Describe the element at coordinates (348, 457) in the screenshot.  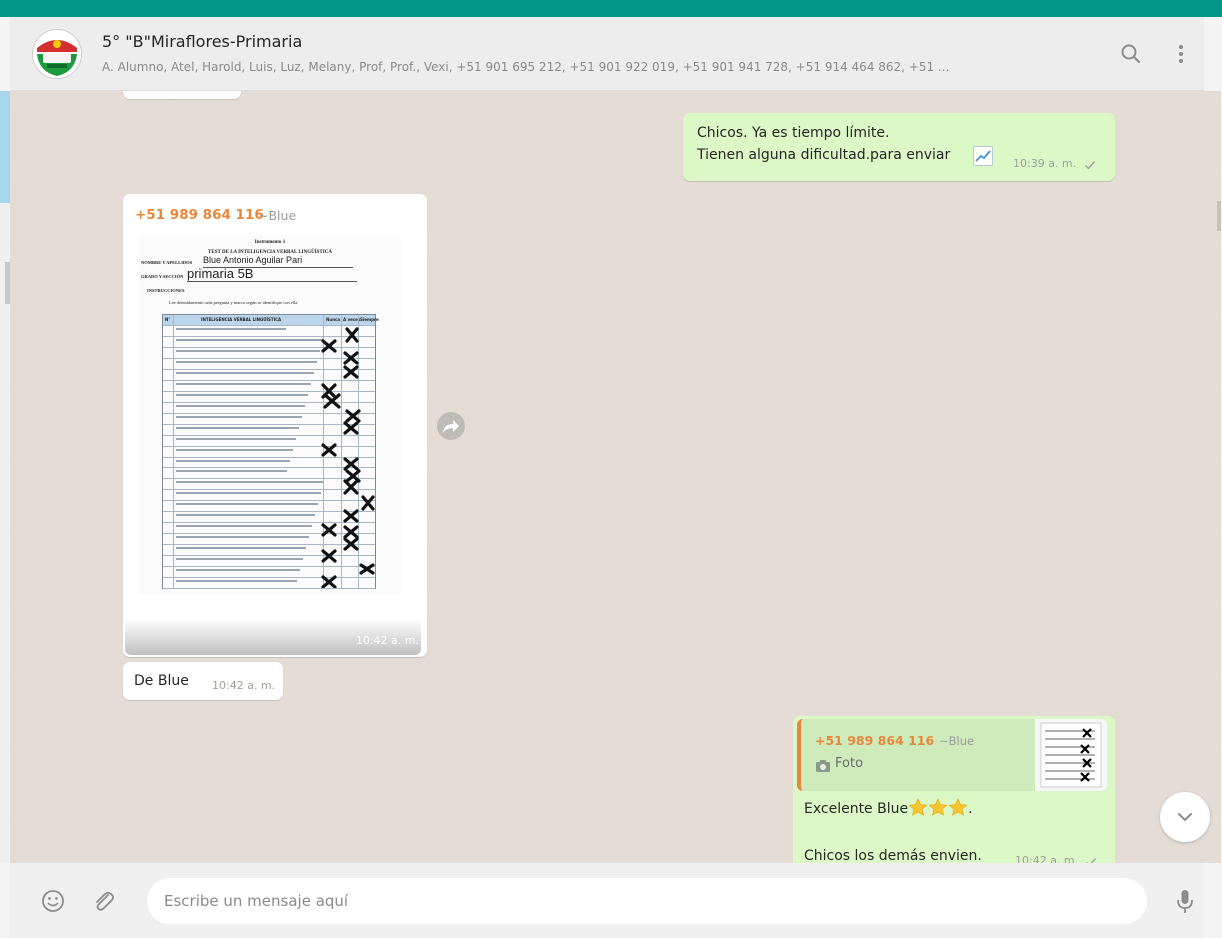
I see `handwritten-marks` at that location.